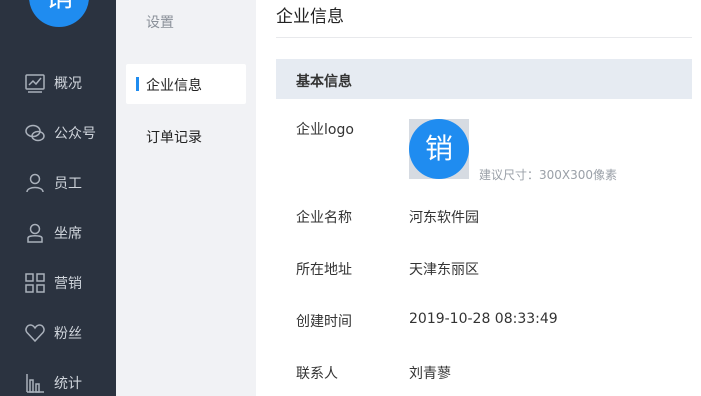  What do you see at coordinates (35, 133) in the screenshot?
I see `wechat-icon` at bounding box center [35, 133].